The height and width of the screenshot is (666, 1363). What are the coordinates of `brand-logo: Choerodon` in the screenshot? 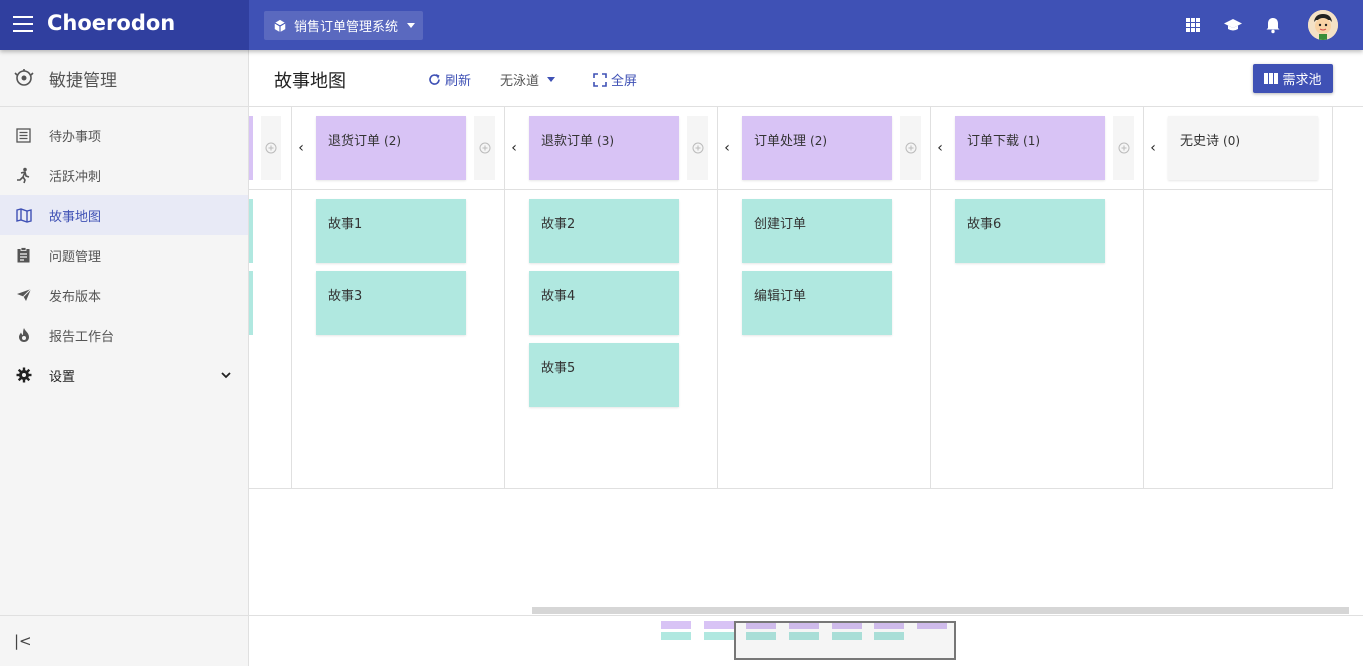 It's located at (111, 23).